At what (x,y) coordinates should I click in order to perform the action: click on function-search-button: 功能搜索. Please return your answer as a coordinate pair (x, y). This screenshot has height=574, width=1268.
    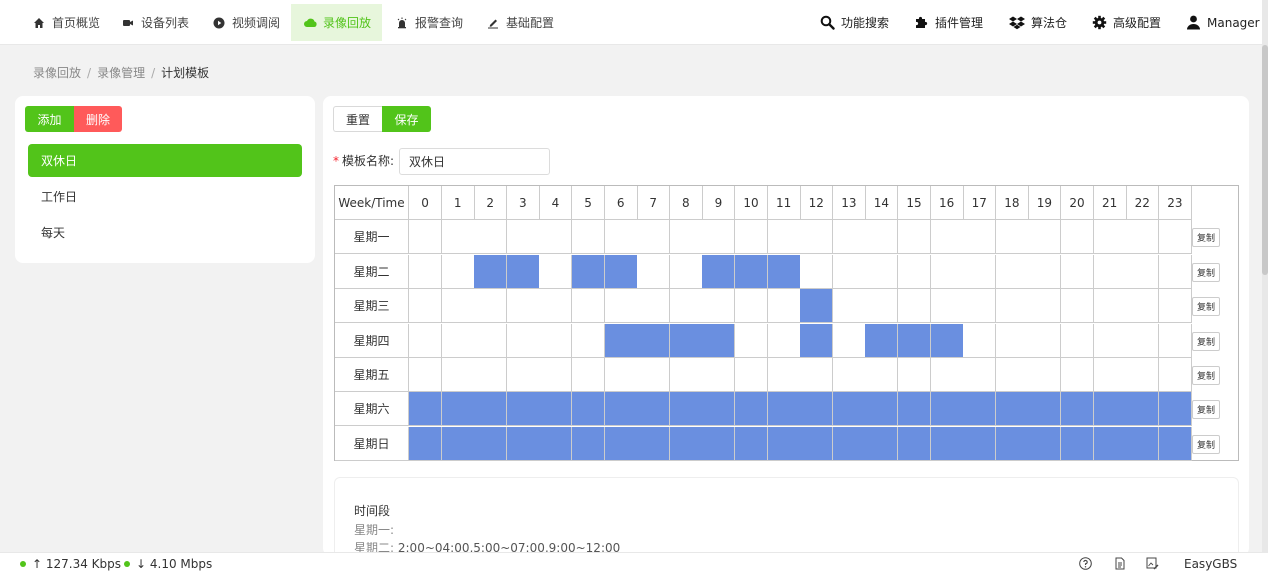
    Looking at the image, I should click on (854, 22).